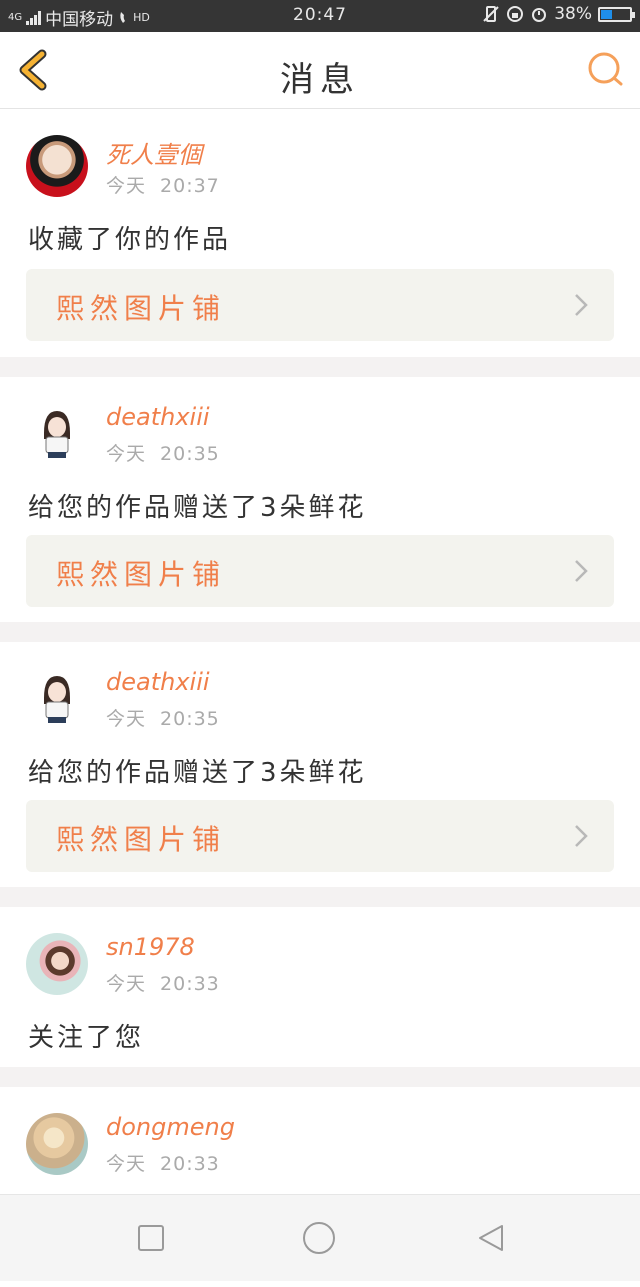  Describe the element at coordinates (539, 15) in the screenshot. I see `alarm-icon` at that location.